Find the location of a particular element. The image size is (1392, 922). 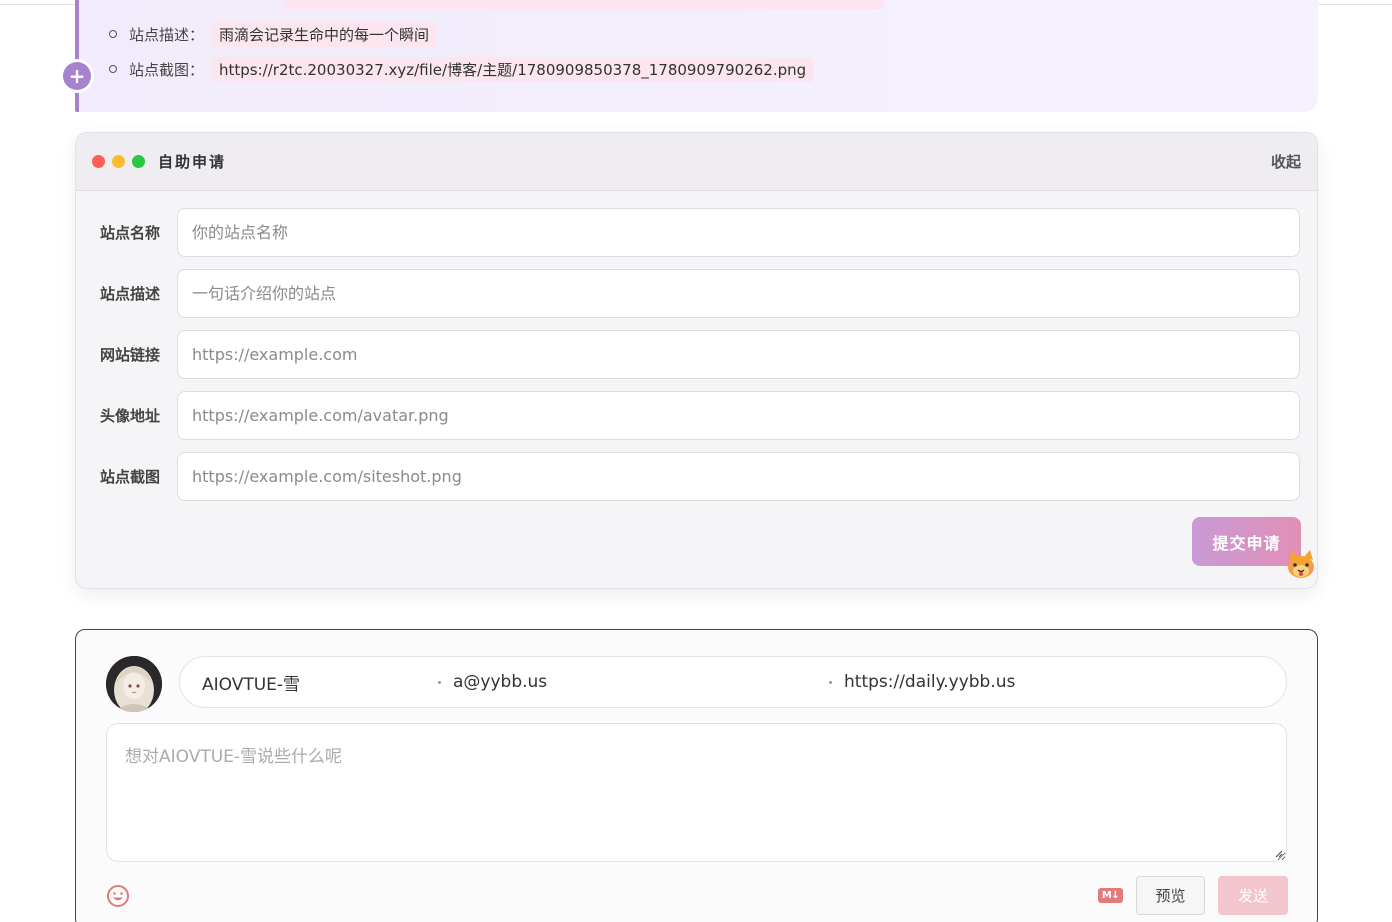

form-label: 站点描述 is located at coordinates (130, 294).